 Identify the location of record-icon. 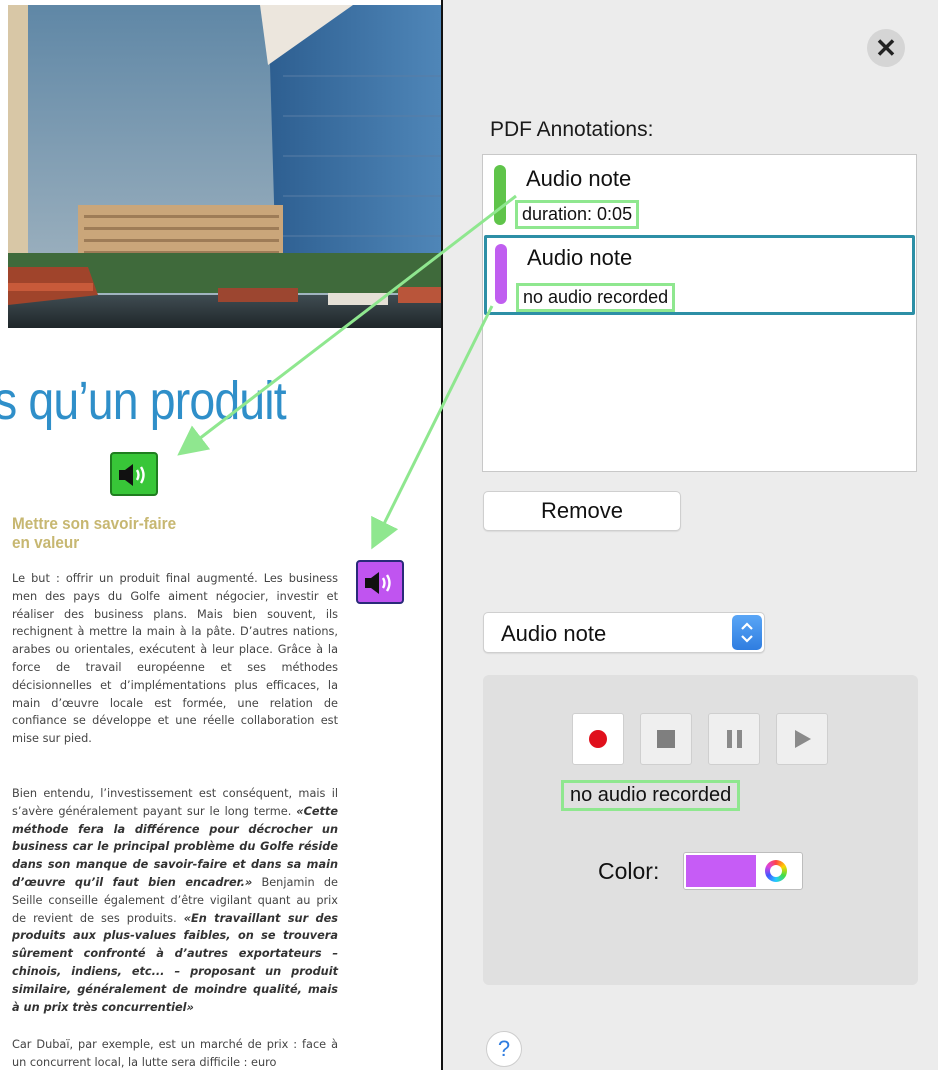
(598, 739).